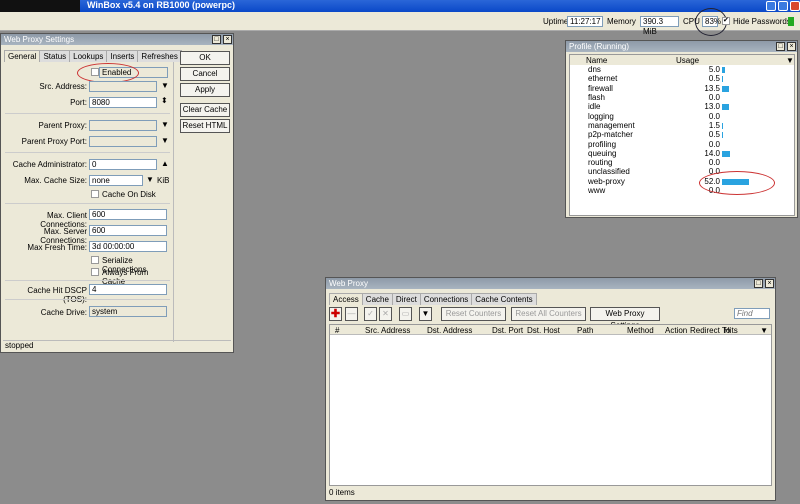 This screenshot has height=504, width=800. I want to click on max-client-input: 600, so click(128, 214).